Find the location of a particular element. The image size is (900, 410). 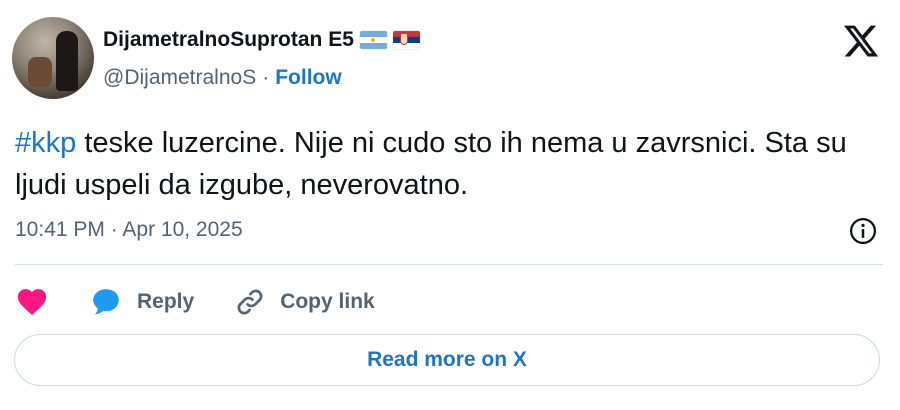

argentina-flag-icon is located at coordinates (373, 40).